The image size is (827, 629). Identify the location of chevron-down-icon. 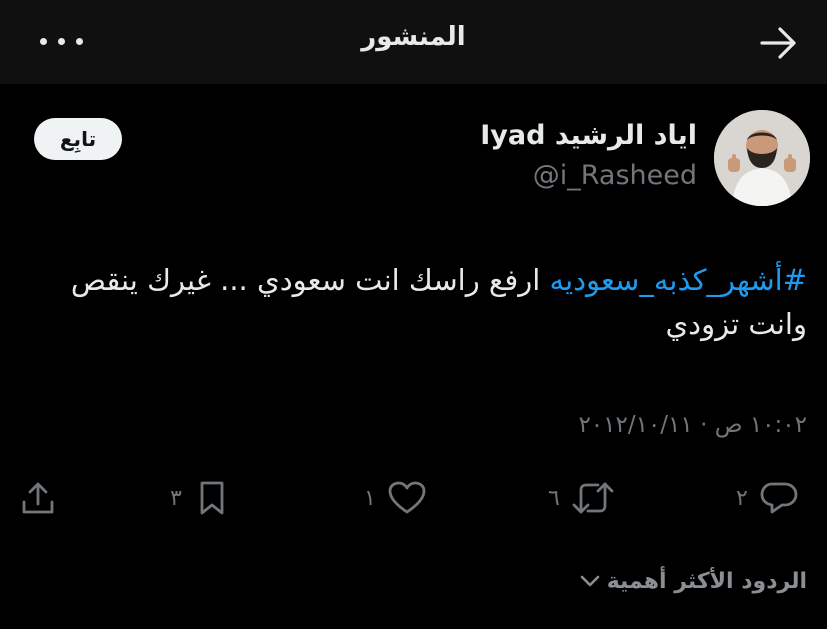
(589, 581).